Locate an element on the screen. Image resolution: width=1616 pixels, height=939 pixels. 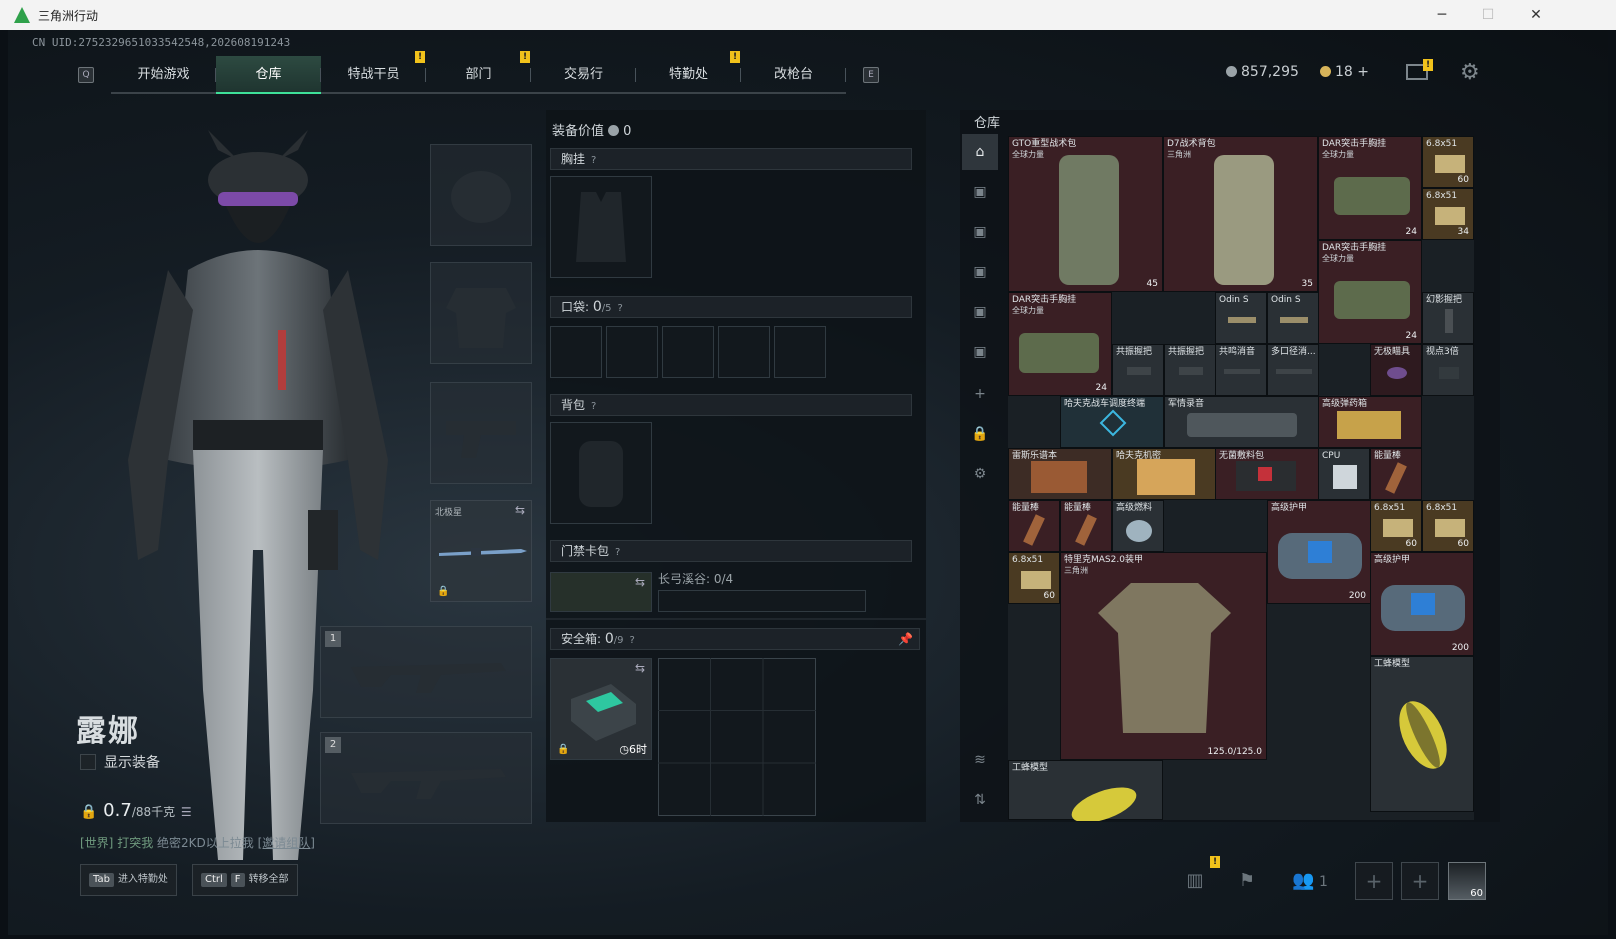
tab-start-game: 开始游戏 is located at coordinates (163, 75).